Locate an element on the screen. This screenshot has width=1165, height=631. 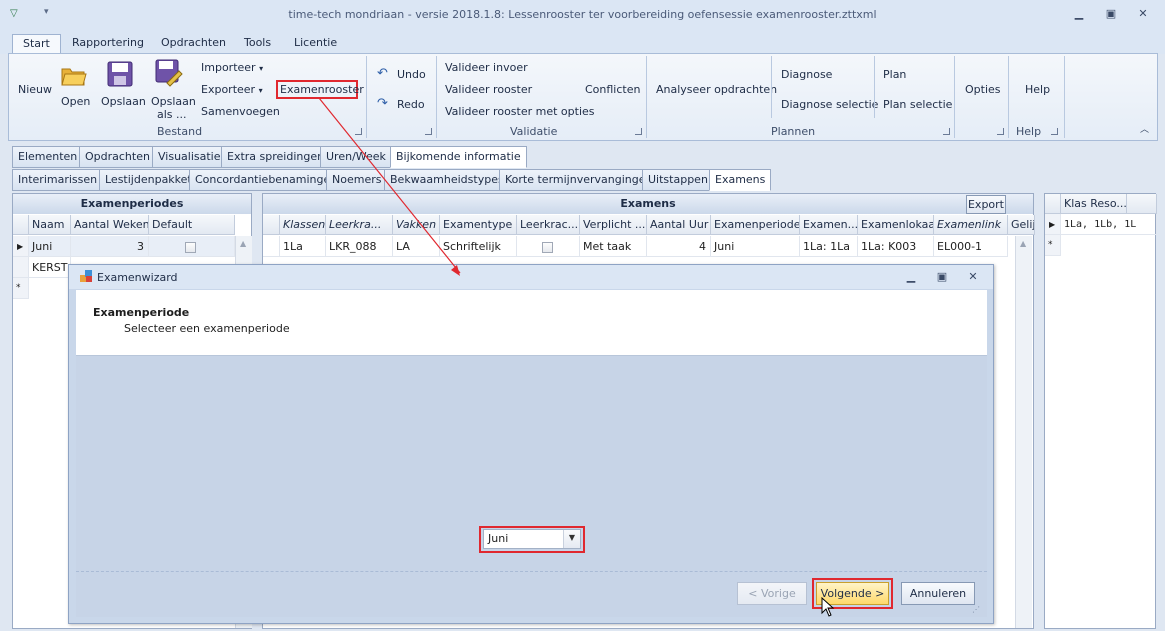
undo-icon: ↶ is located at coordinates (382, 73).